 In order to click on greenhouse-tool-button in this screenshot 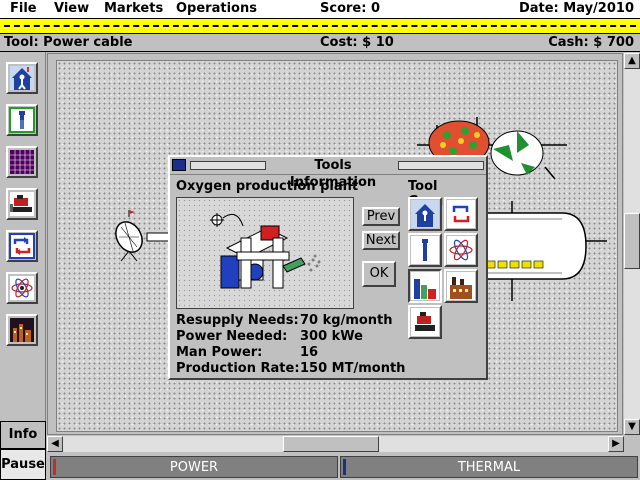, I will do `click(22, 162)`.